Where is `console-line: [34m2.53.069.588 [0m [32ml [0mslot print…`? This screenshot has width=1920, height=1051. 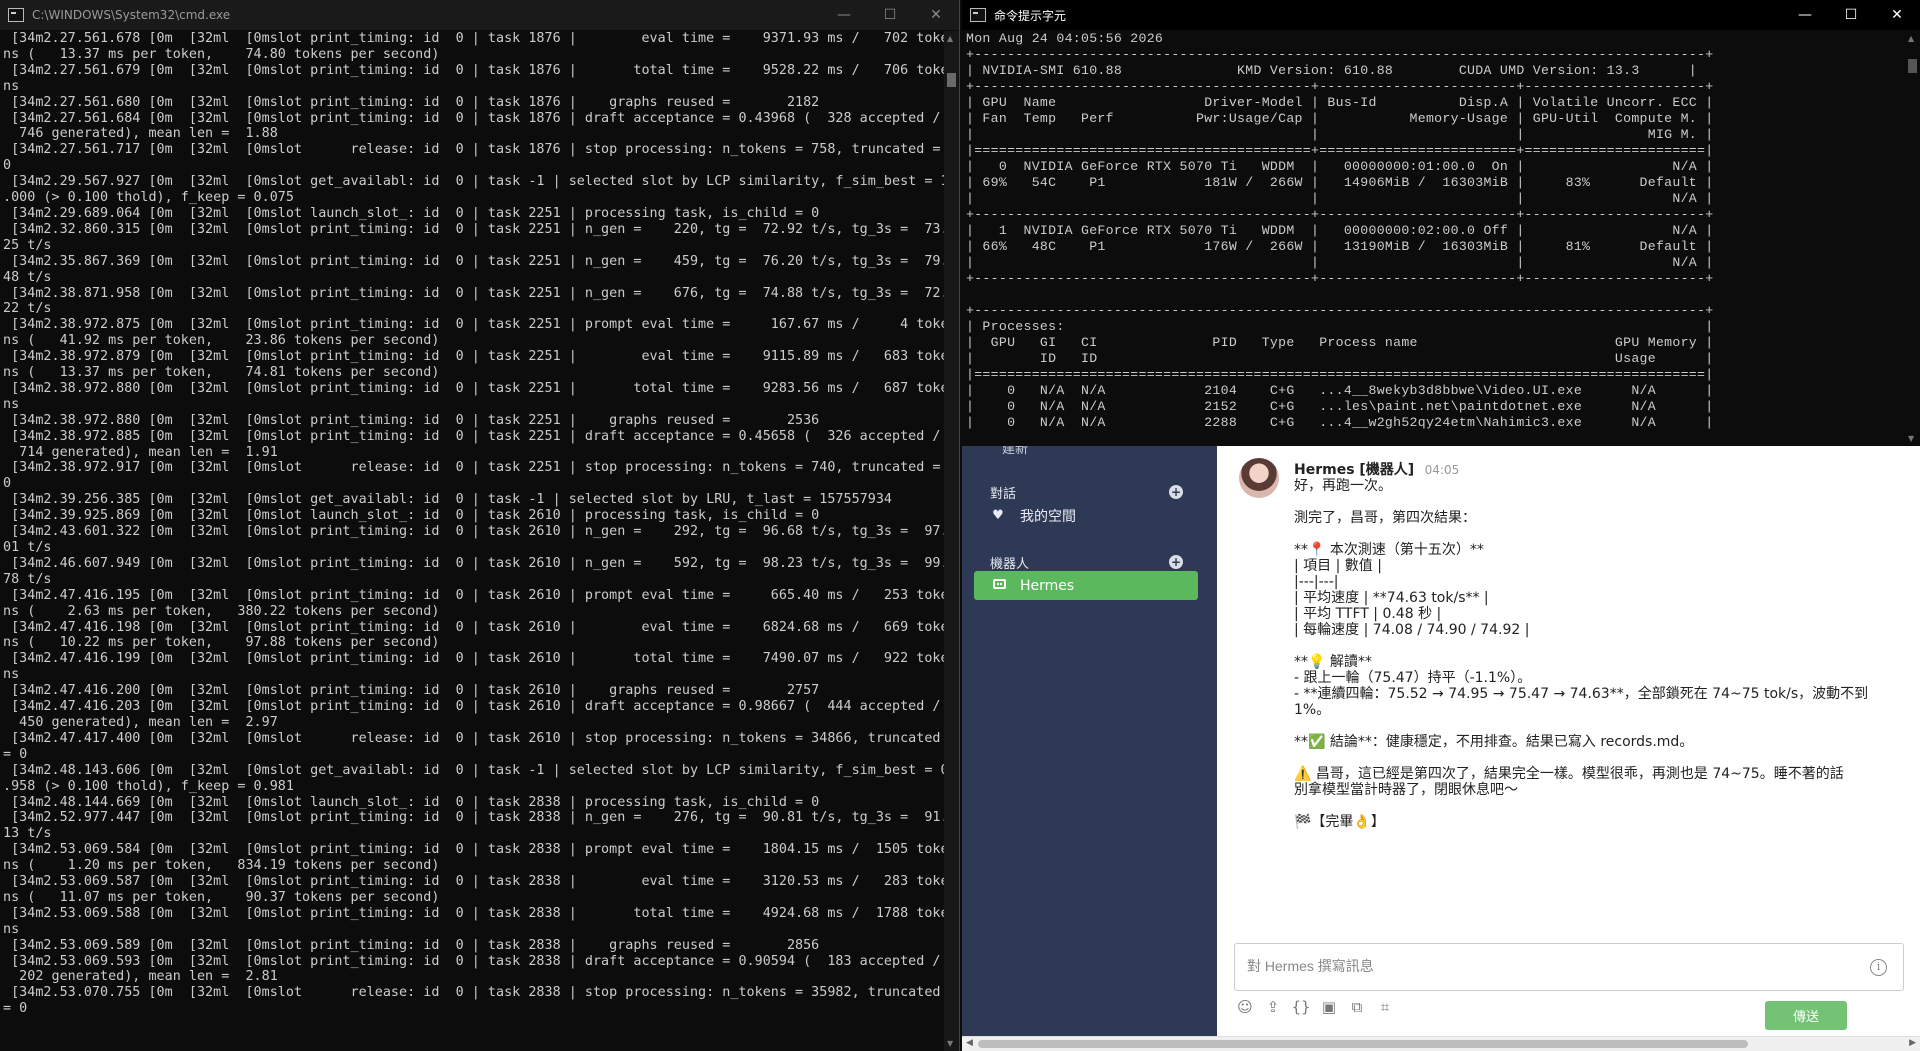
console-line: [34m2.53.069.588 [0m [32ml [0mslot print… is located at coordinates (474, 913).